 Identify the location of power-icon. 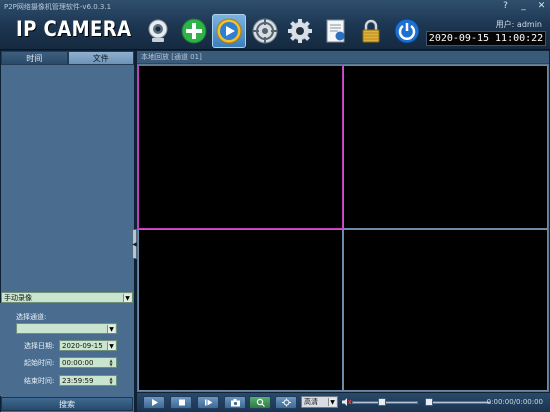
(407, 31).